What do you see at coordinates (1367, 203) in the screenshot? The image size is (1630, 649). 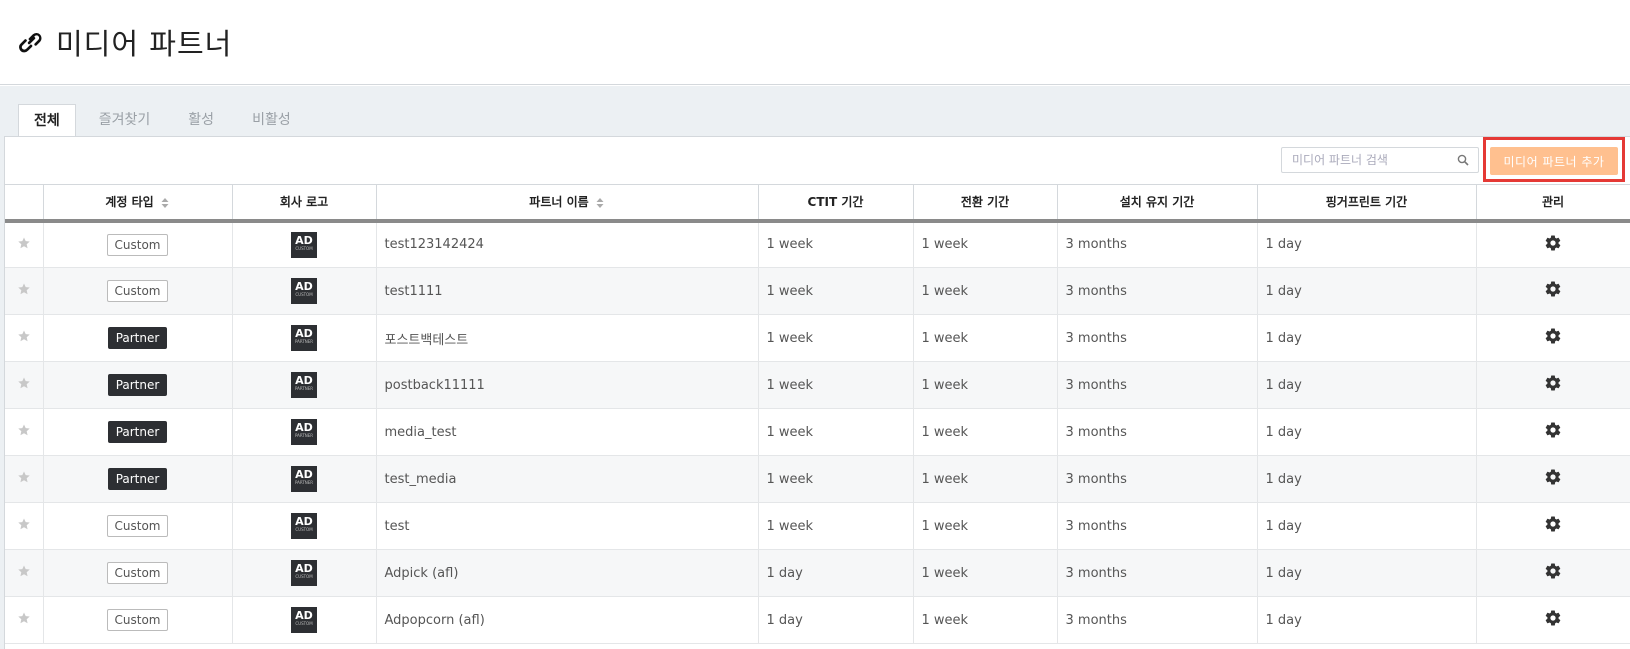 I see `col-fingerprint: 핑거프린트 기간` at bounding box center [1367, 203].